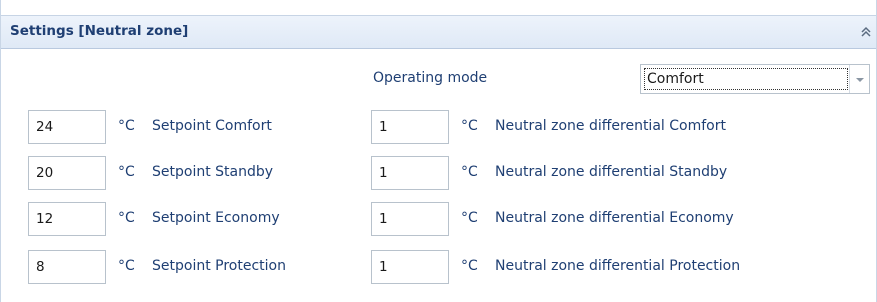  Describe the element at coordinates (126, 126) in the screenshot. I see `setpoint-comfort-unit: °C` at that location.